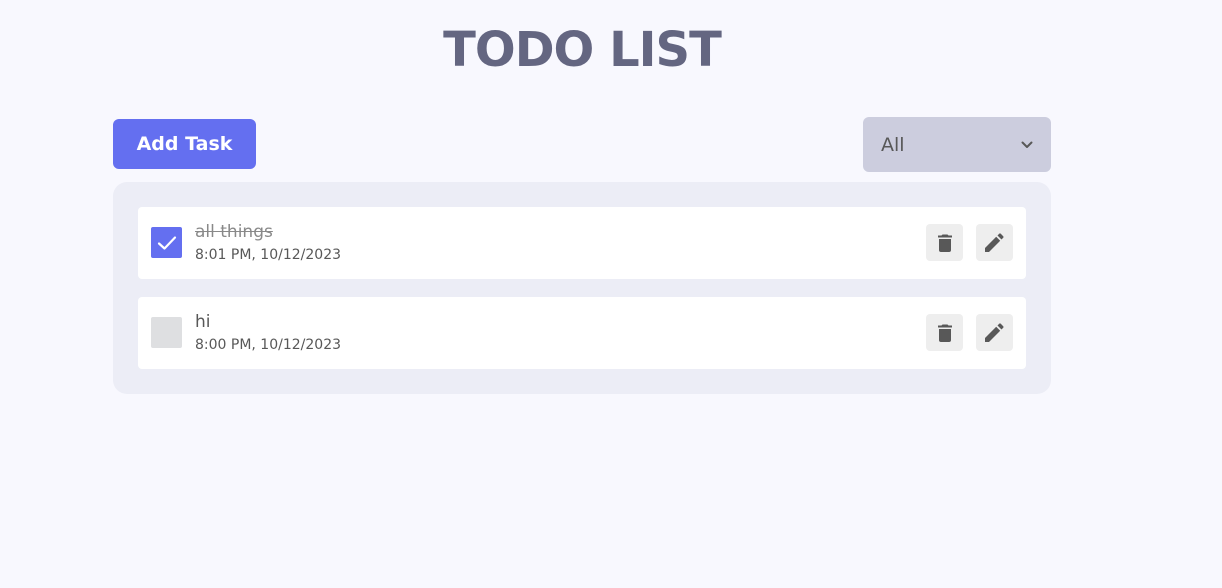 This screenshot has height=588, width=1222. What do you see at coordinates (203, 322) in the screenshot?
I see `todo-title: hi` at bounding box center [203, 322].